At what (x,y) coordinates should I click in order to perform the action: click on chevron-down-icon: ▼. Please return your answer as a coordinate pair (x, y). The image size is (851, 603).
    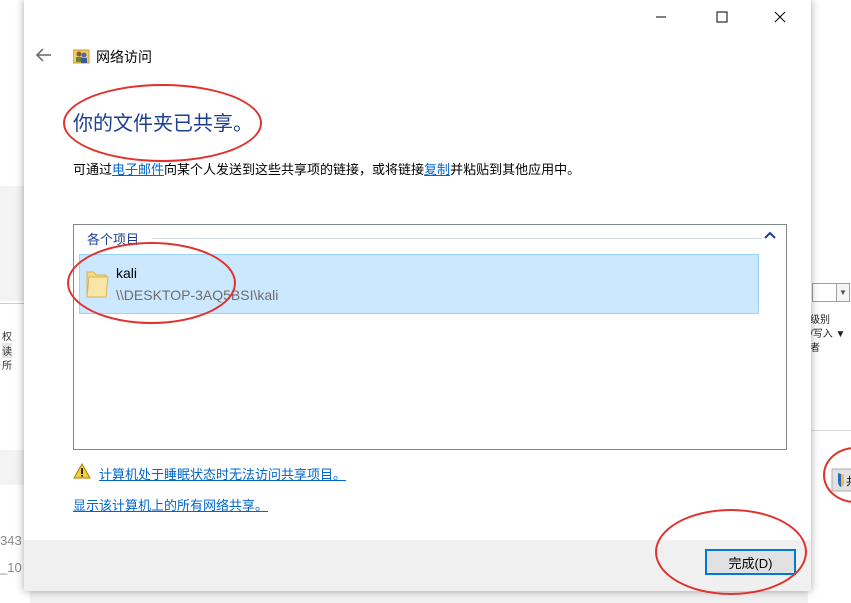
    Looking at the image, I should click on (843, 292).